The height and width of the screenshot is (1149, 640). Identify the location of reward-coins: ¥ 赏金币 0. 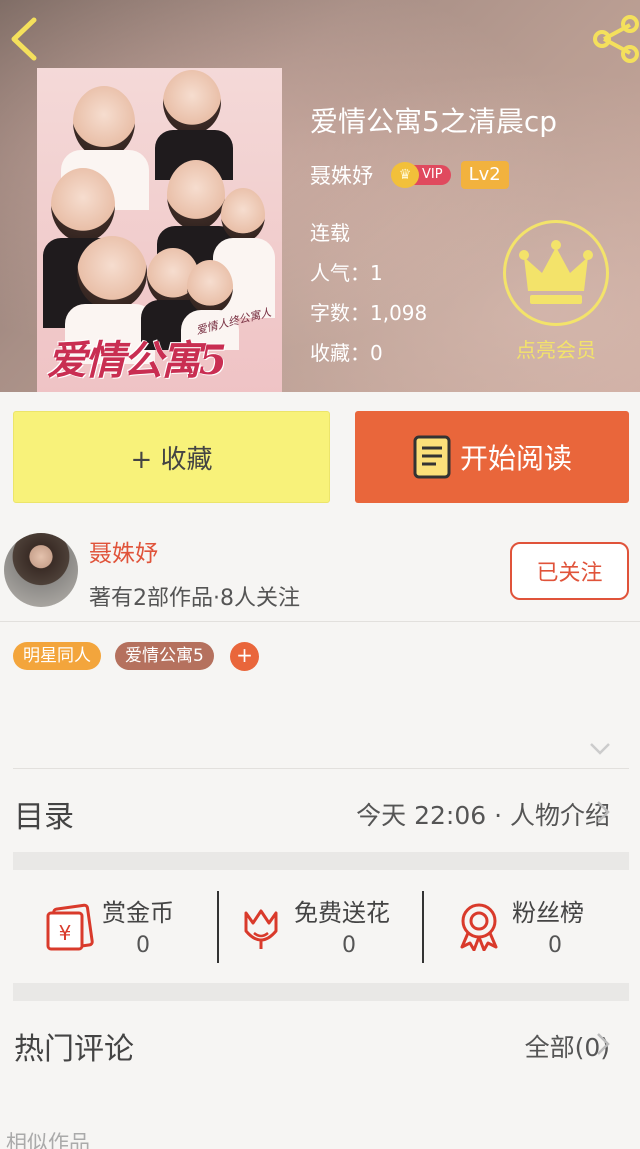
(119, 928).